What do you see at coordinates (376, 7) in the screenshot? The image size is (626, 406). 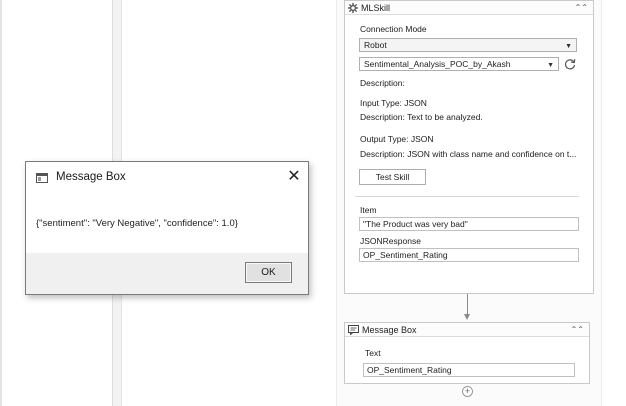 I see `mlskill-title: MLSkill` at bounding box center [376, 7].